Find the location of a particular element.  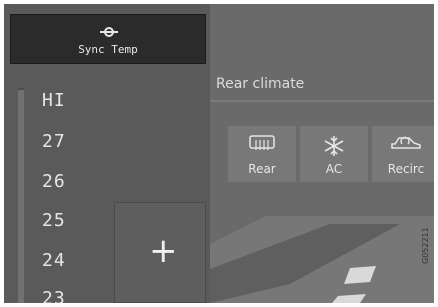

rear-defrost-button: Rear is located at coordinates (262, 154).